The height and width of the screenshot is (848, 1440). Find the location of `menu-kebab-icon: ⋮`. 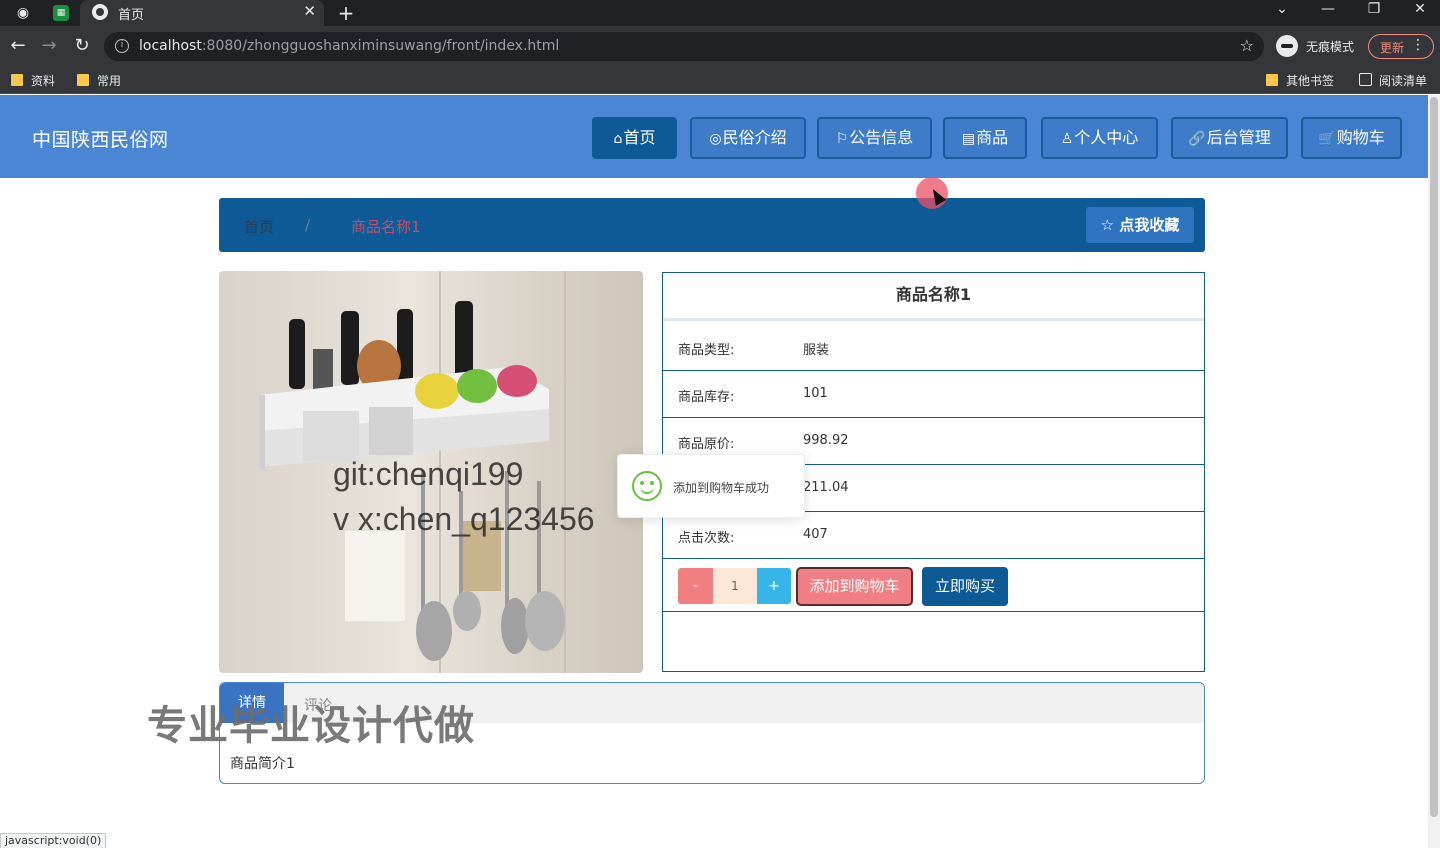

menu-kebab-icon: ⋮ is located at coordinates (1418, 45).